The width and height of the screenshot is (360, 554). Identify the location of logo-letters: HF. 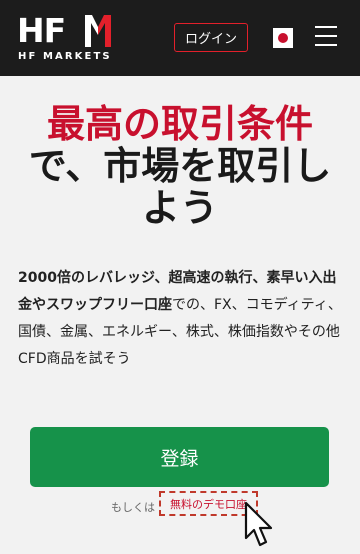
(41, 30).